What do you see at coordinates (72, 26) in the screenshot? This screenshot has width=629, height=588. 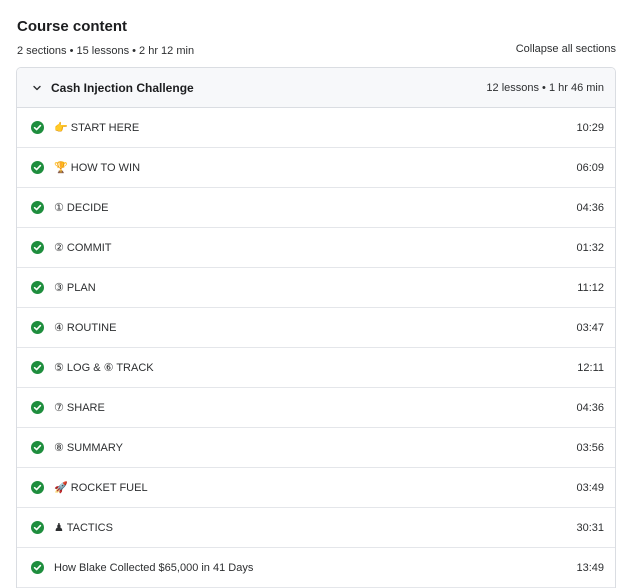 I see `page-title: Course content` at bounding box center [72, 26].